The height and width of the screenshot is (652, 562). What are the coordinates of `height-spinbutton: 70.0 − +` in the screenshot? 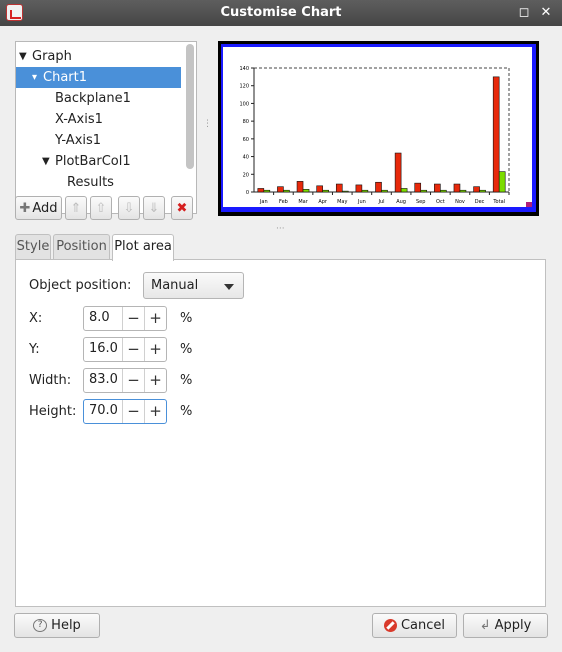 It's located at (125, 411).